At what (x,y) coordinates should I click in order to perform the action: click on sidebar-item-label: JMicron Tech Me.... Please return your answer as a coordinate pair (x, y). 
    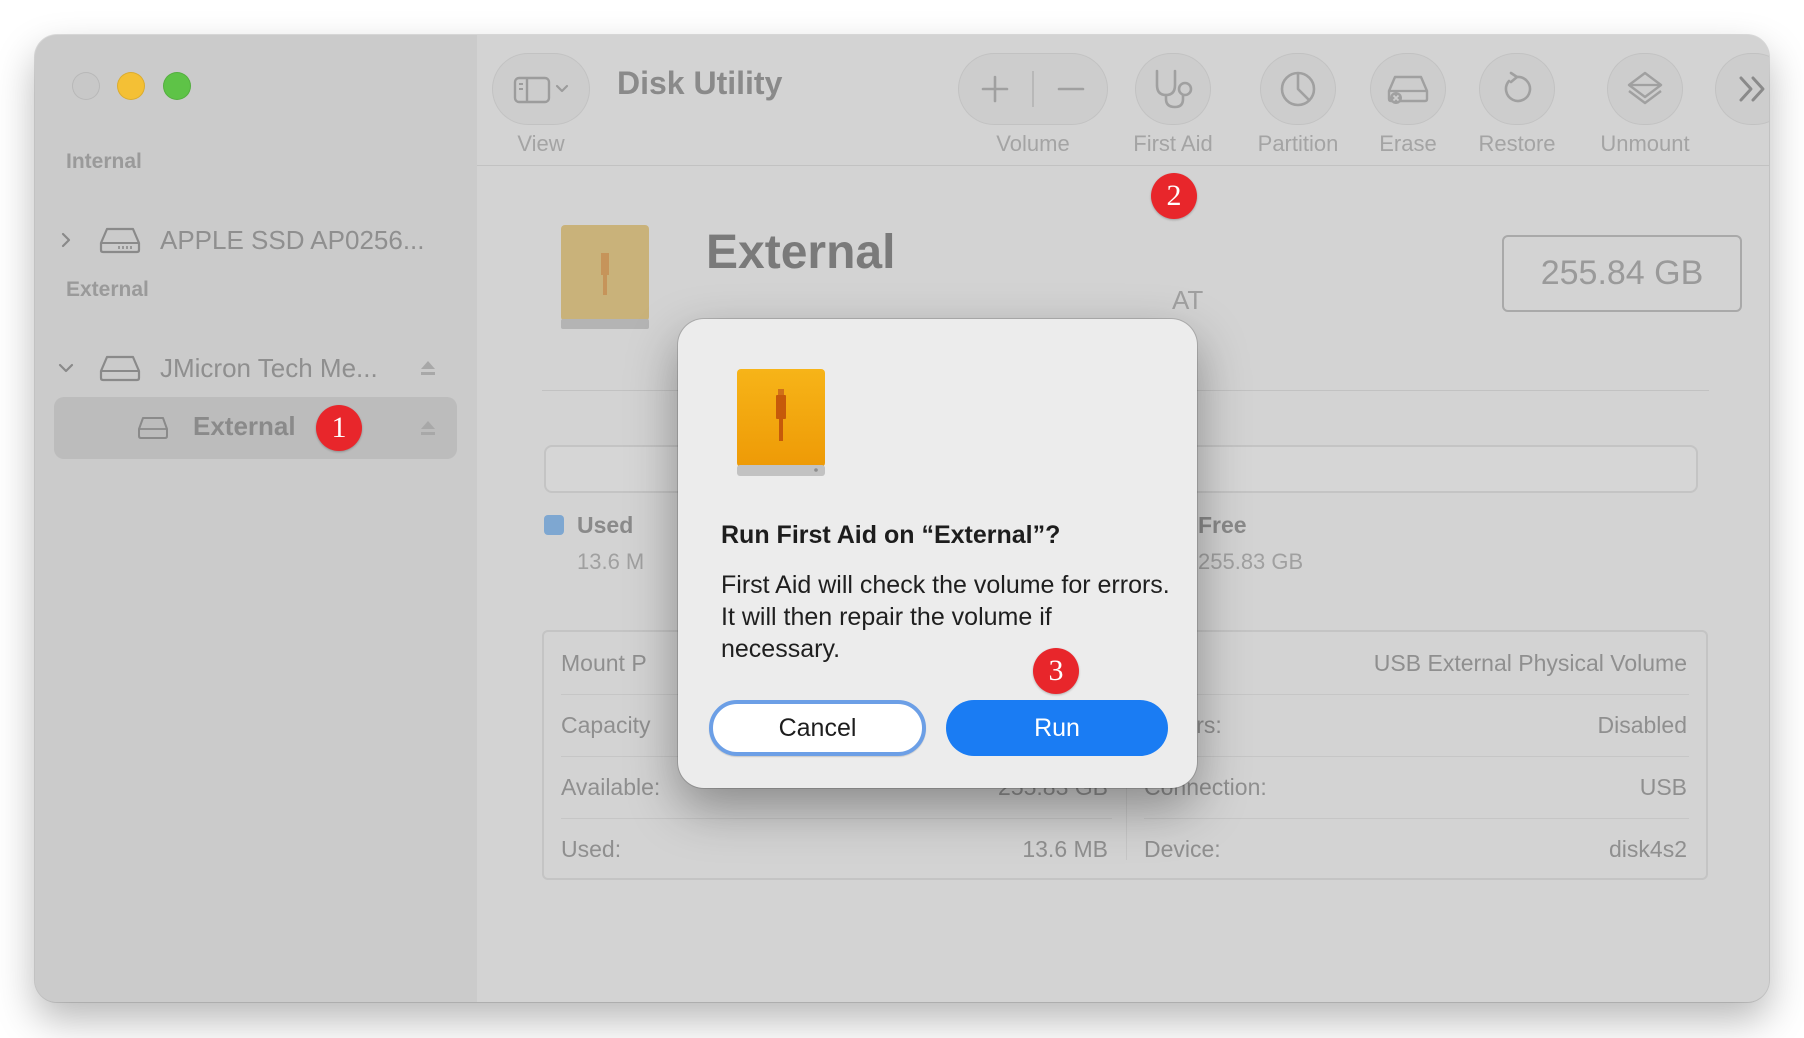
    Looking at the image, I should click on (269, 367).